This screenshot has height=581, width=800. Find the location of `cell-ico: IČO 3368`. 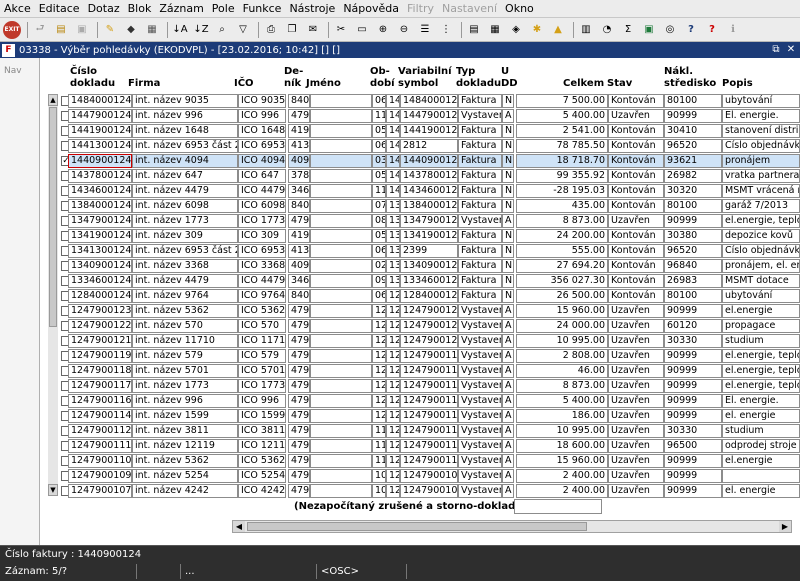

cell-ico: IČO 3368 is located at coordinates (262, 266).